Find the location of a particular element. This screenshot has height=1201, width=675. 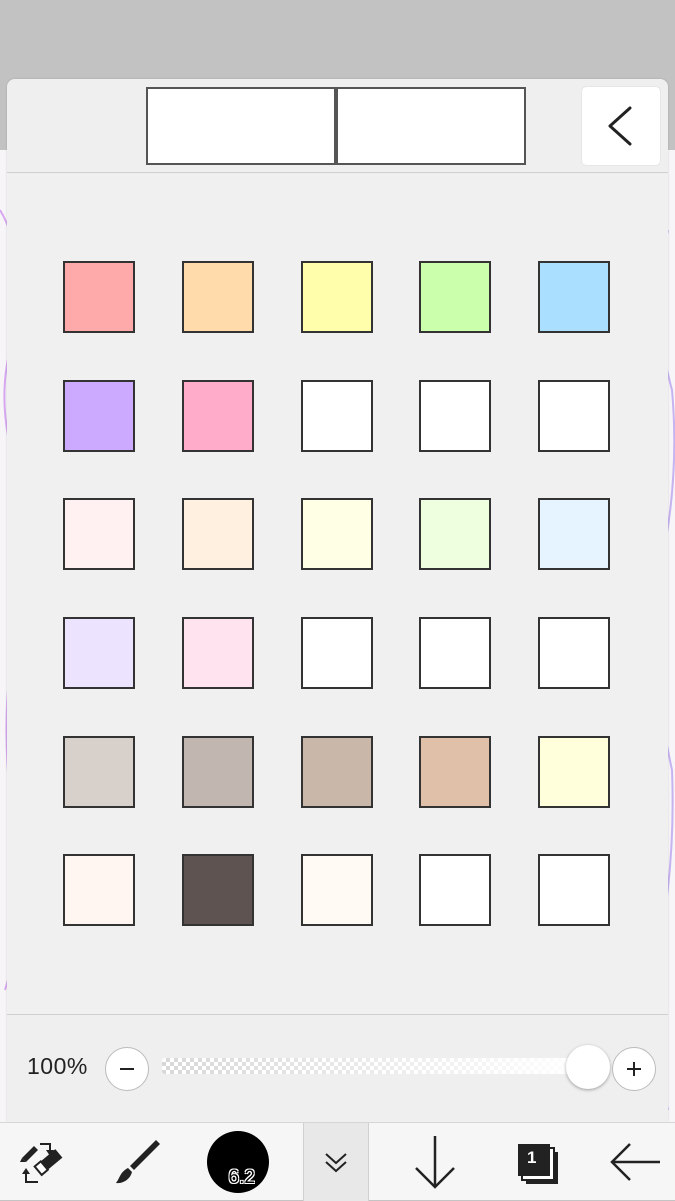

close-panel-button is located at coordinates (621, 126).